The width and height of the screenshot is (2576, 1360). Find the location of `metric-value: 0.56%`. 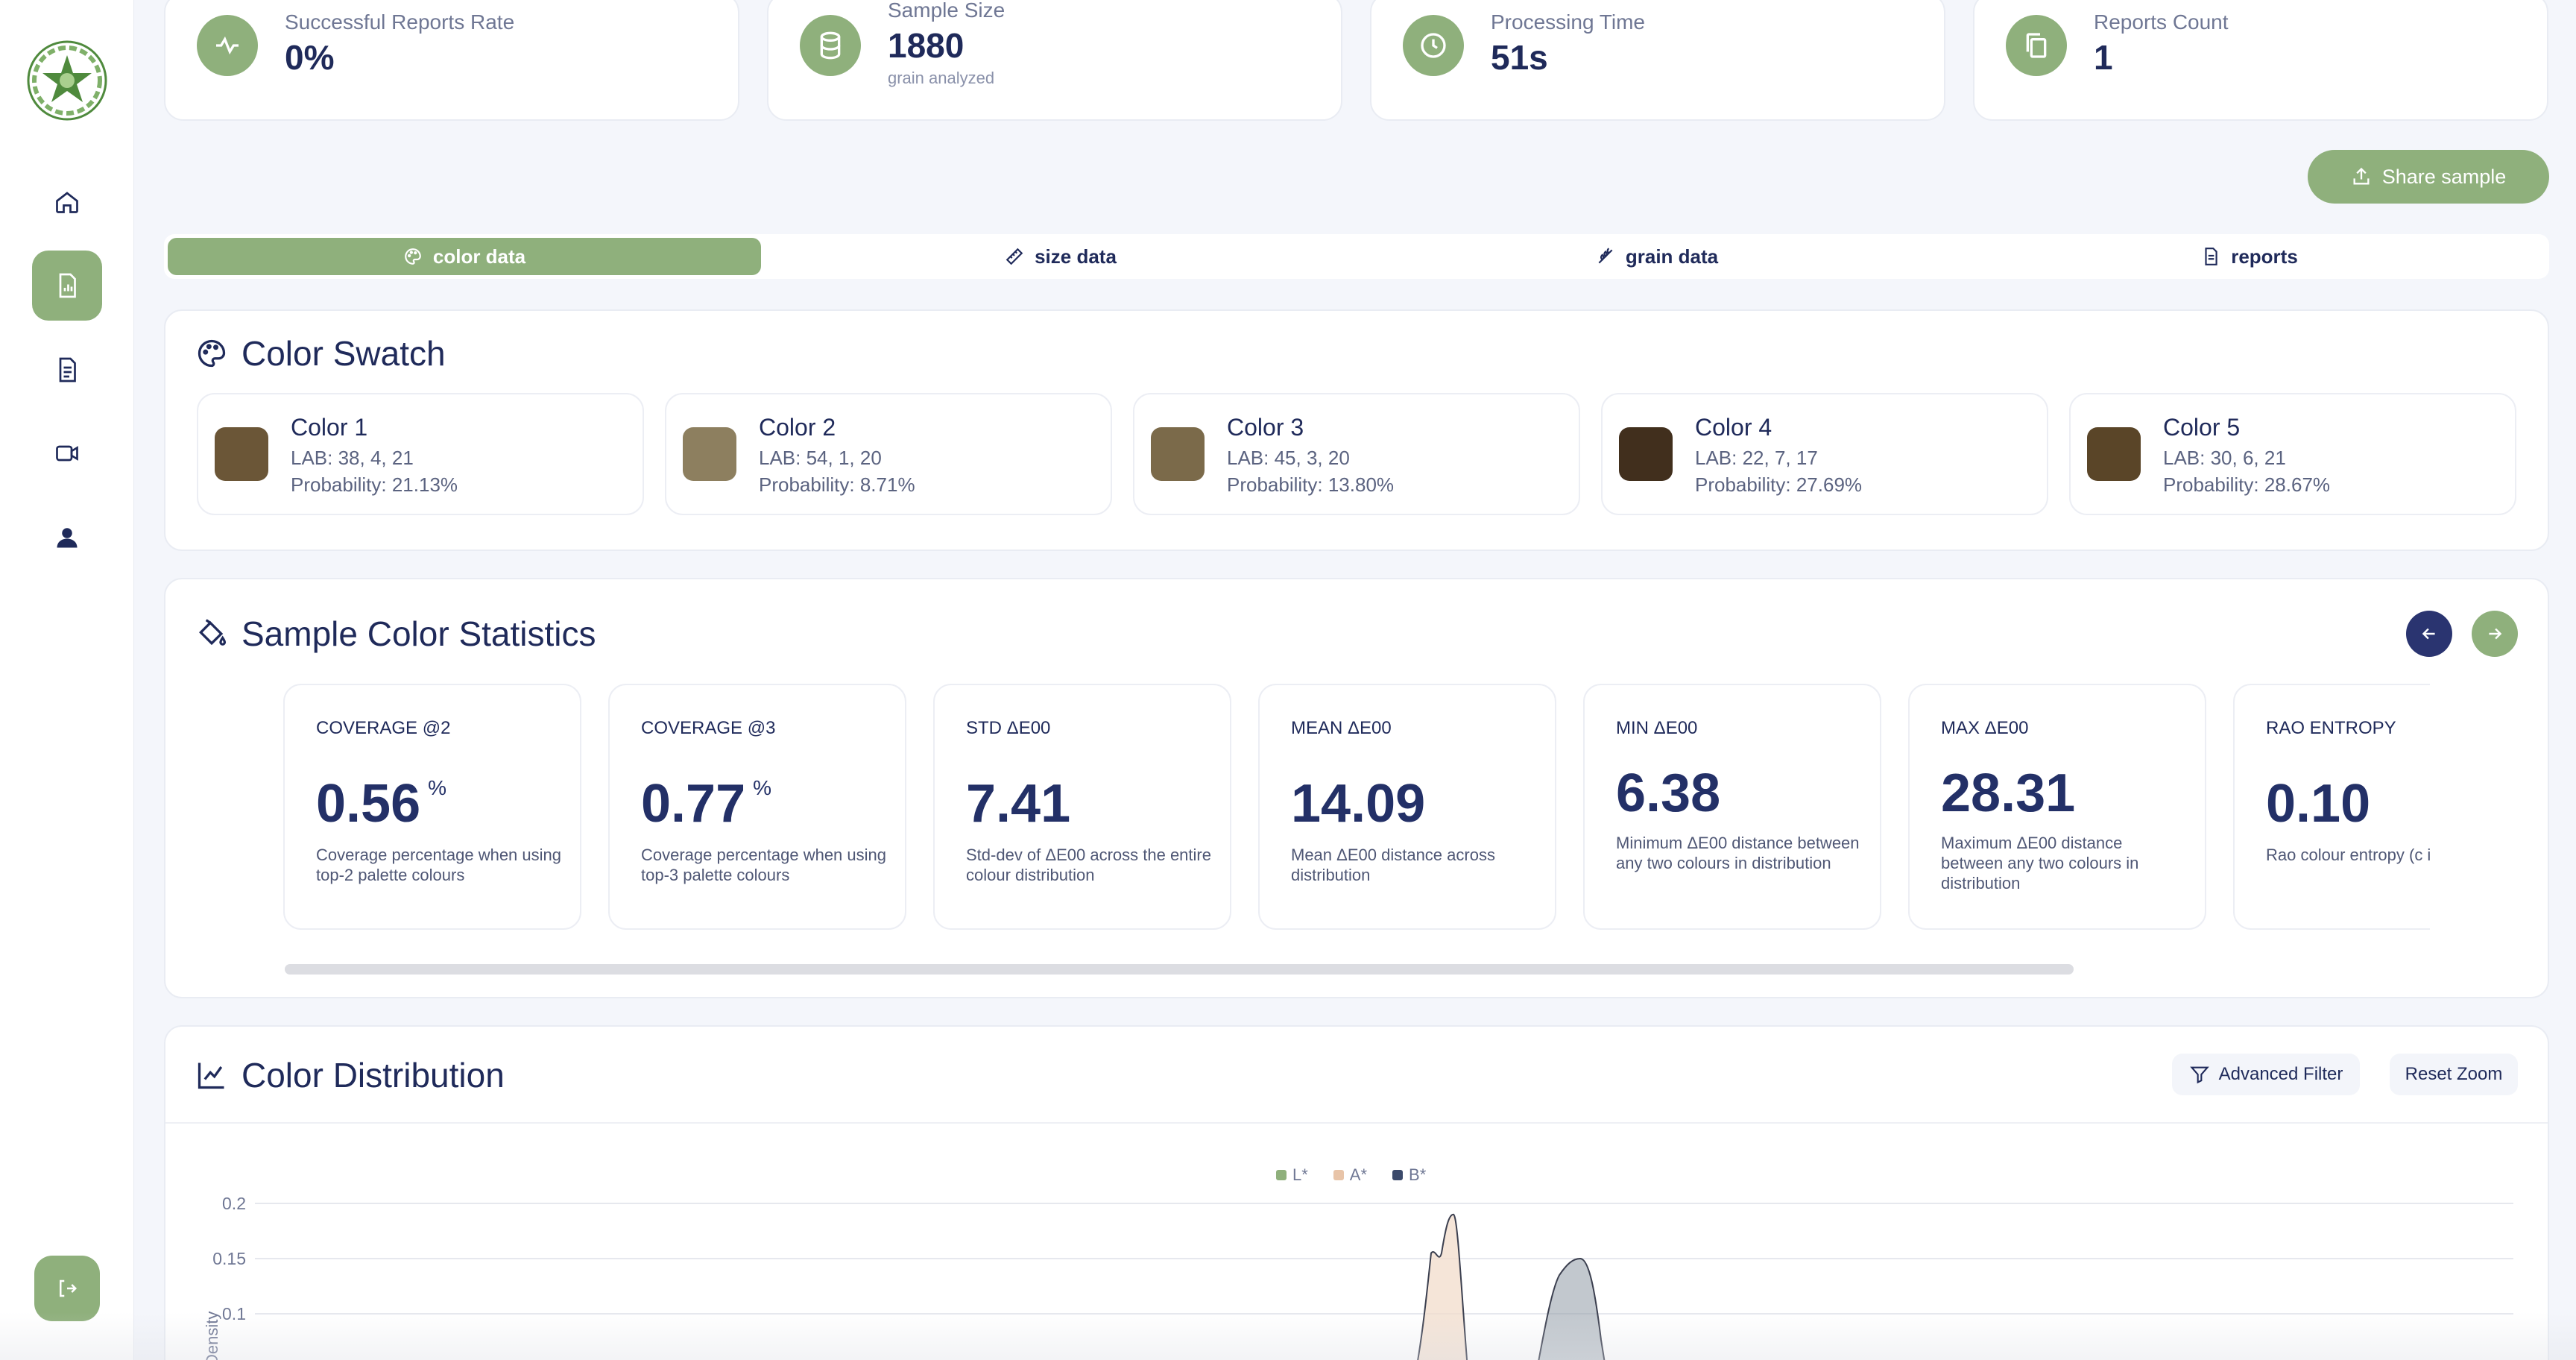

metric-value: 0.56% is located at coordinates (381, 803).